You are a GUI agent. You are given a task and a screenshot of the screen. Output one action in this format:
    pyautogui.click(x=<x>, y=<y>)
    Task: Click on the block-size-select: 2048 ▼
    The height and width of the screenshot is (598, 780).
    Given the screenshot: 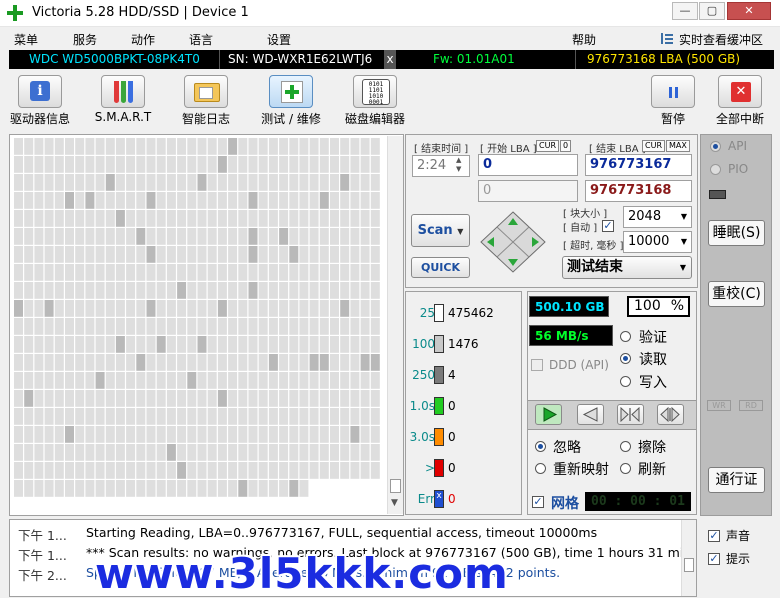 What is the action you would take?
    pyautogui.click(x=657, y=217)
    